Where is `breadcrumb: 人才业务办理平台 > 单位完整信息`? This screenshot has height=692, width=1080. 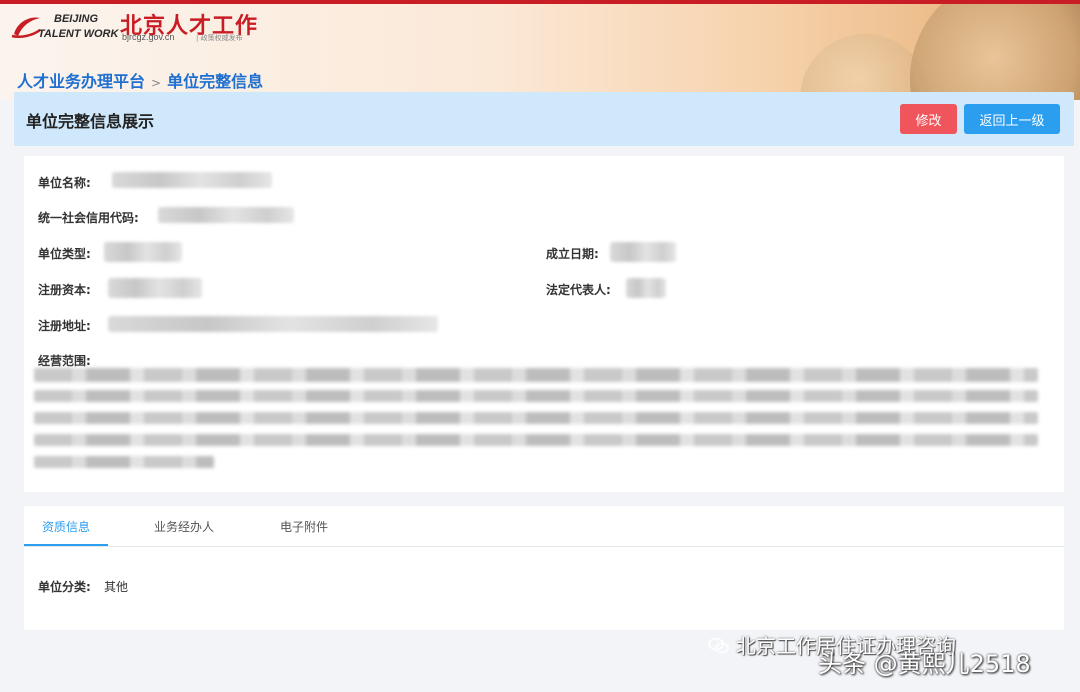
breadcrumb: 人才业务办理平台 > 单位完整信息 is located at coordinates (140, 80).